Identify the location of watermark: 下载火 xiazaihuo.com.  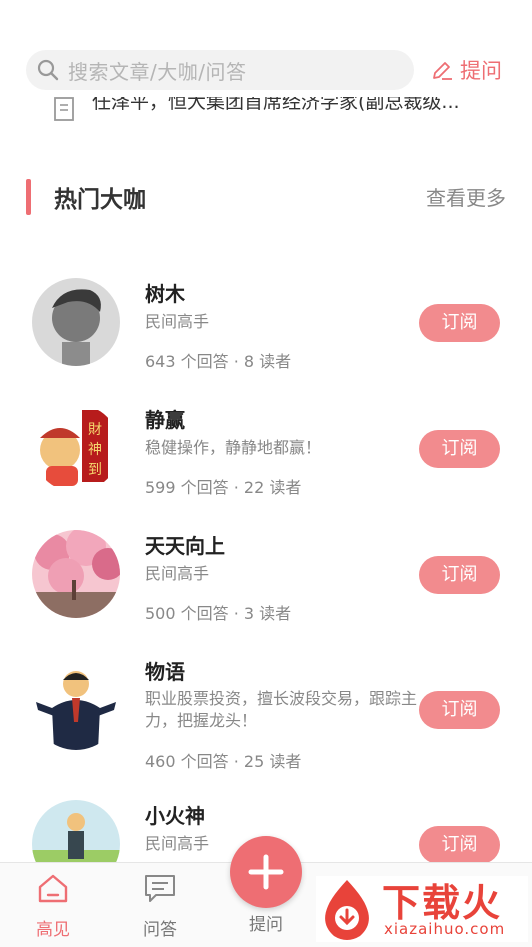
(422, 909).